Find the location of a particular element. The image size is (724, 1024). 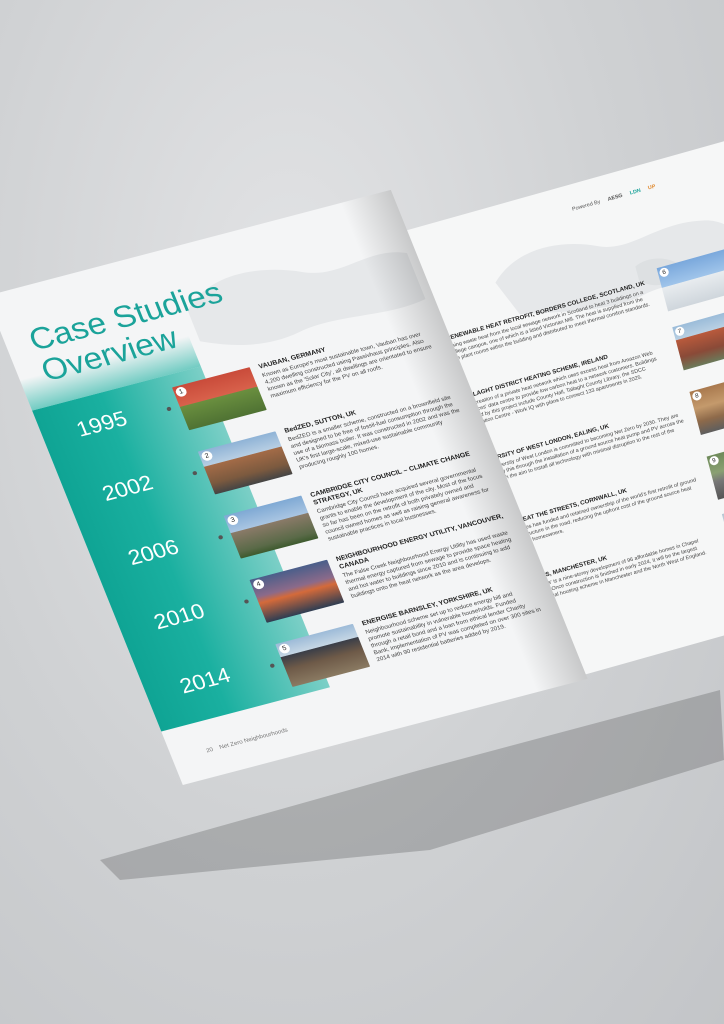

page-number: 20 is located at coordinates (210, 750).